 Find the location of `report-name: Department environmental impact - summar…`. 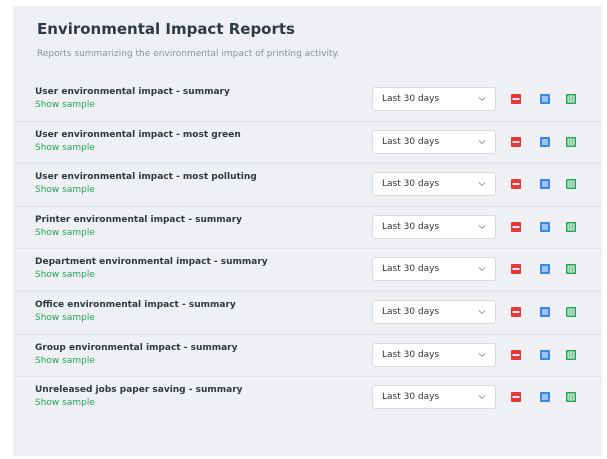

report-name: Department environmental impact - summar… is located at coordinates (151, 262).